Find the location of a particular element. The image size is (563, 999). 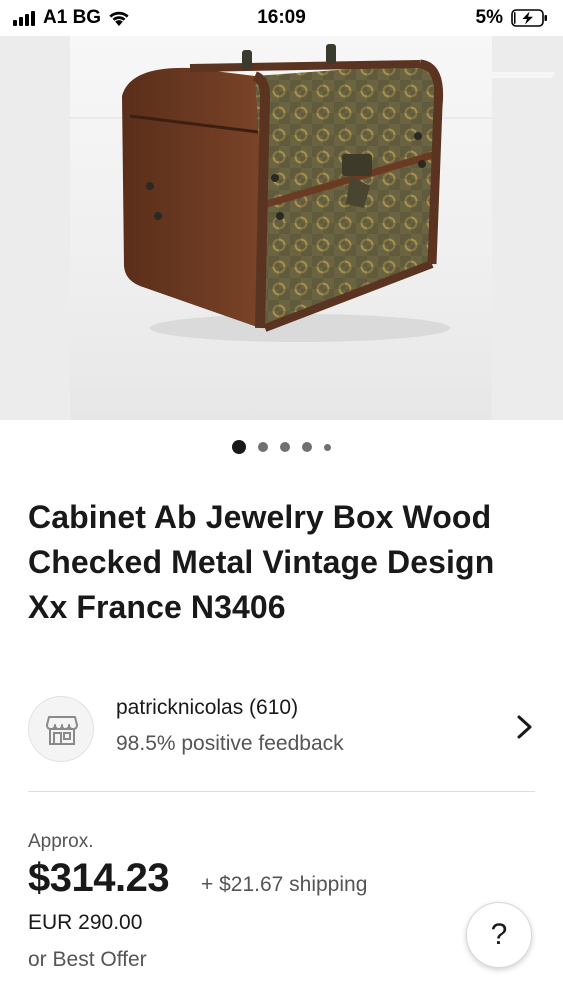

original-price: EUR 290.00 is located at coordinates (85, 922).